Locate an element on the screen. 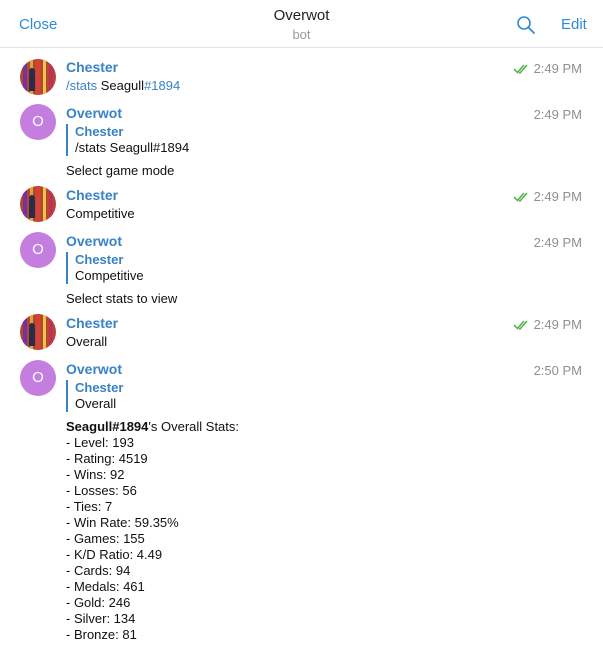 The height and width of the screenshot is (659, 603). hashtag-link: #1894 is located at coordinates (162, 85).